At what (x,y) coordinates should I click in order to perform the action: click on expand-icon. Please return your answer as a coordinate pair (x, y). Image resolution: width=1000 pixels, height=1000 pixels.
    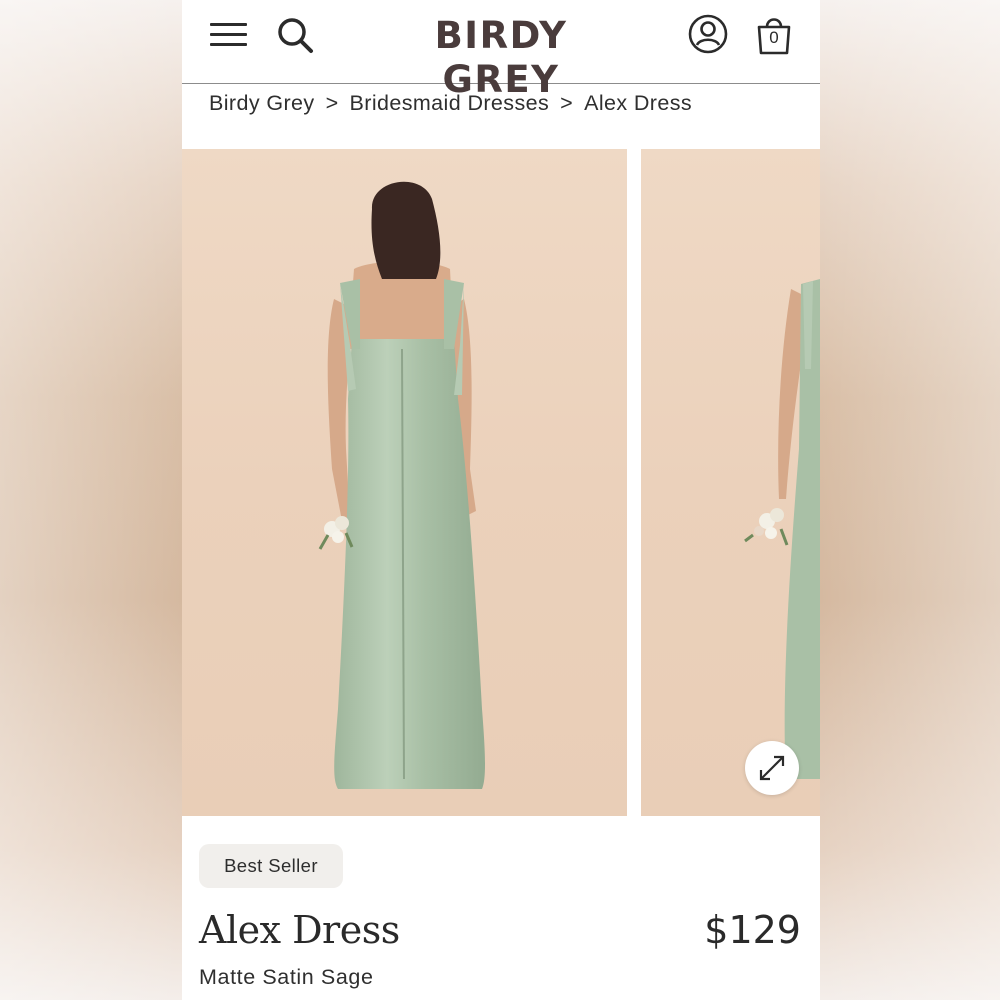
    Looking at the image, I should click on (772, 768).